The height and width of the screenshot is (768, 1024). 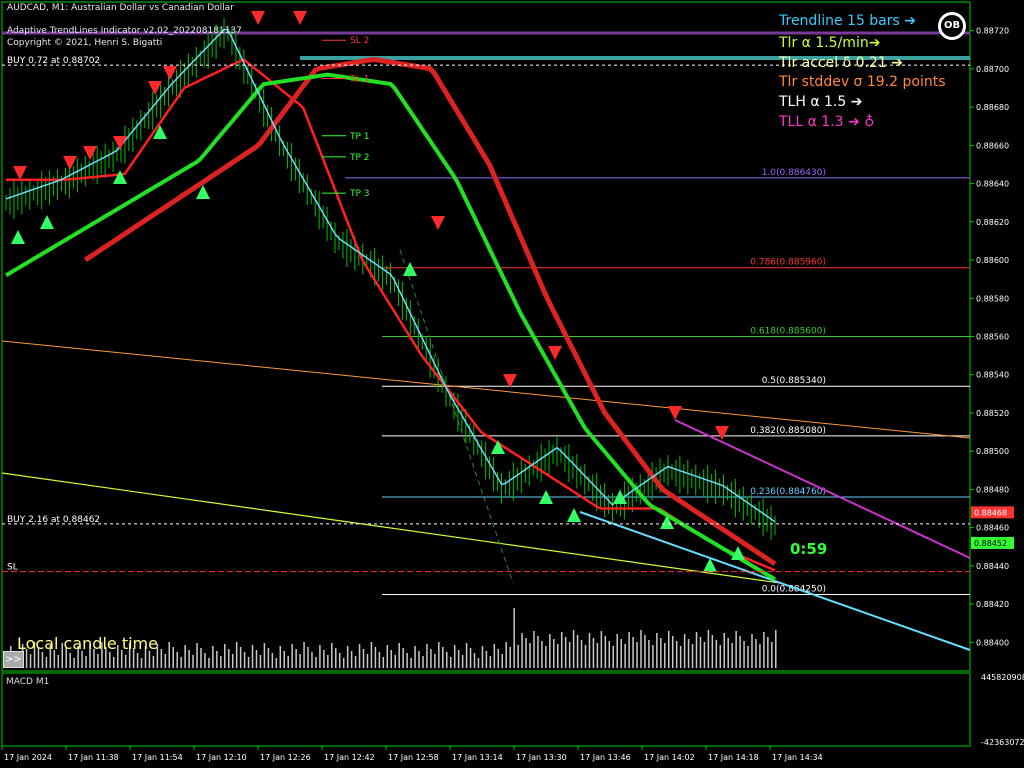 I want to click on y-tick-label: 0.88720, so click(x=992, y=31).